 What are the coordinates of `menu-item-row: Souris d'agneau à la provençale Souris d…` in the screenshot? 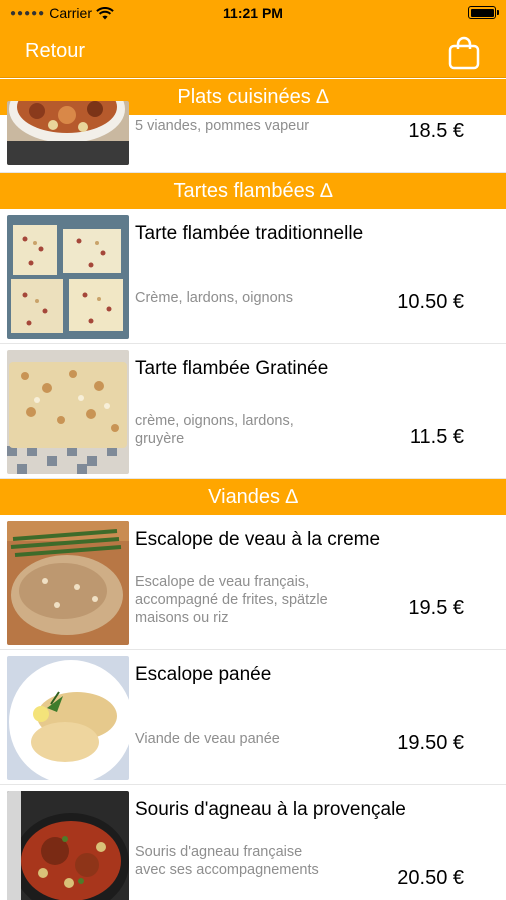 It's located at (253, 842).